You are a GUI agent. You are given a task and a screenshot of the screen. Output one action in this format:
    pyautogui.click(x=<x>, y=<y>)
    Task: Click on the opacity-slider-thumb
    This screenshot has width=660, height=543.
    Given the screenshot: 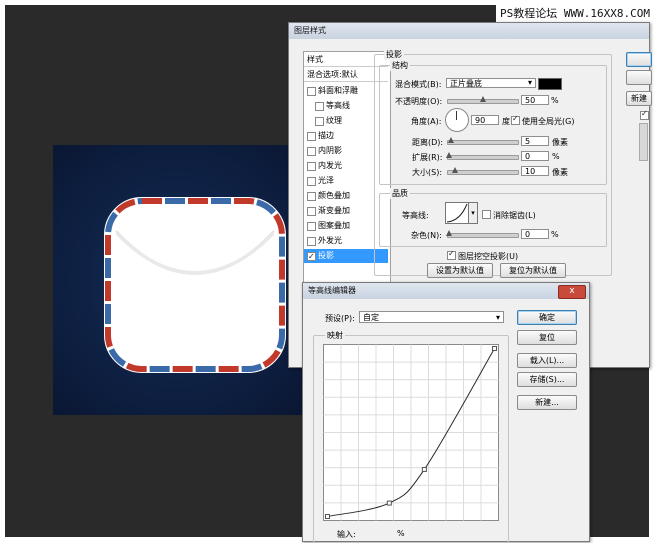 What is the action you would take?
    pyautogui.click(x=483, y=99)
    